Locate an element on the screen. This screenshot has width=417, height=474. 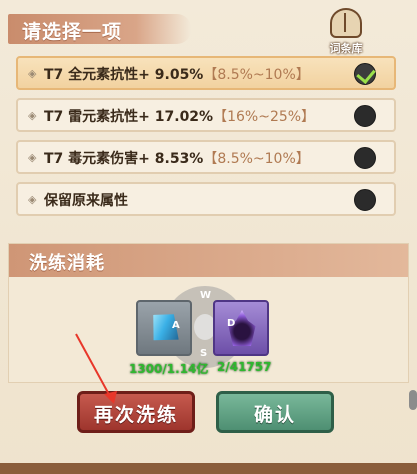
bottom-bar is located at coordinates (208, 468).